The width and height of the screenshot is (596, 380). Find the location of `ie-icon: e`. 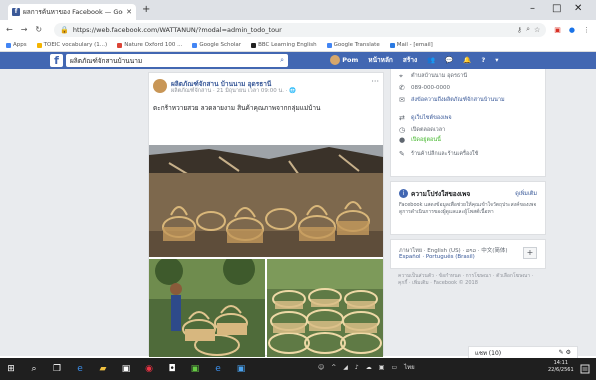

ie-icon: e is located at coordinates (218, 369).